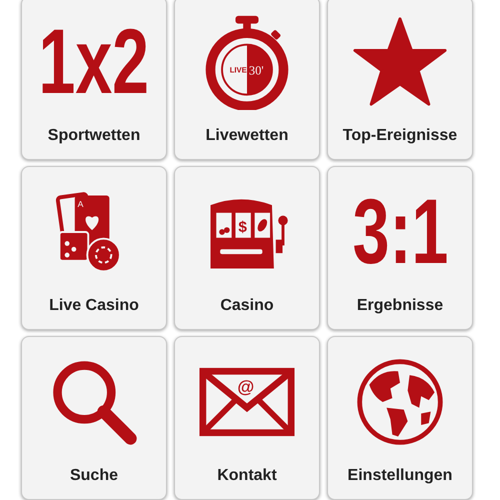  I want to click on score-text: 3:1, so click(400, 232).